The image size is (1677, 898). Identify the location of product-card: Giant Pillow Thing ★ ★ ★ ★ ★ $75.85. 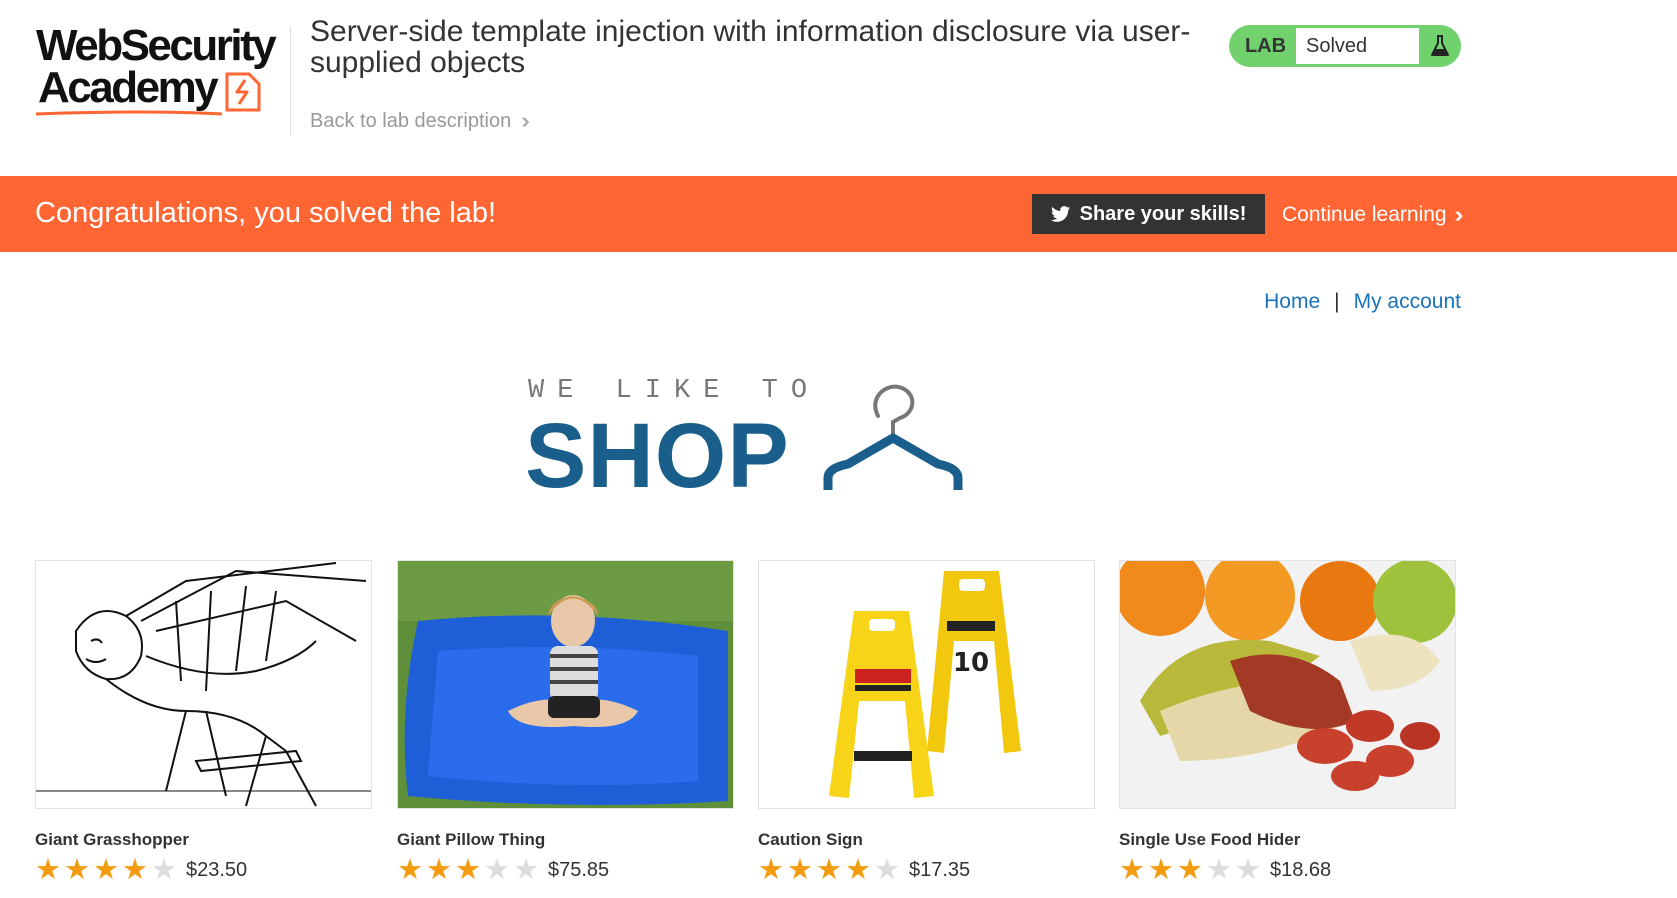
(565, 722).